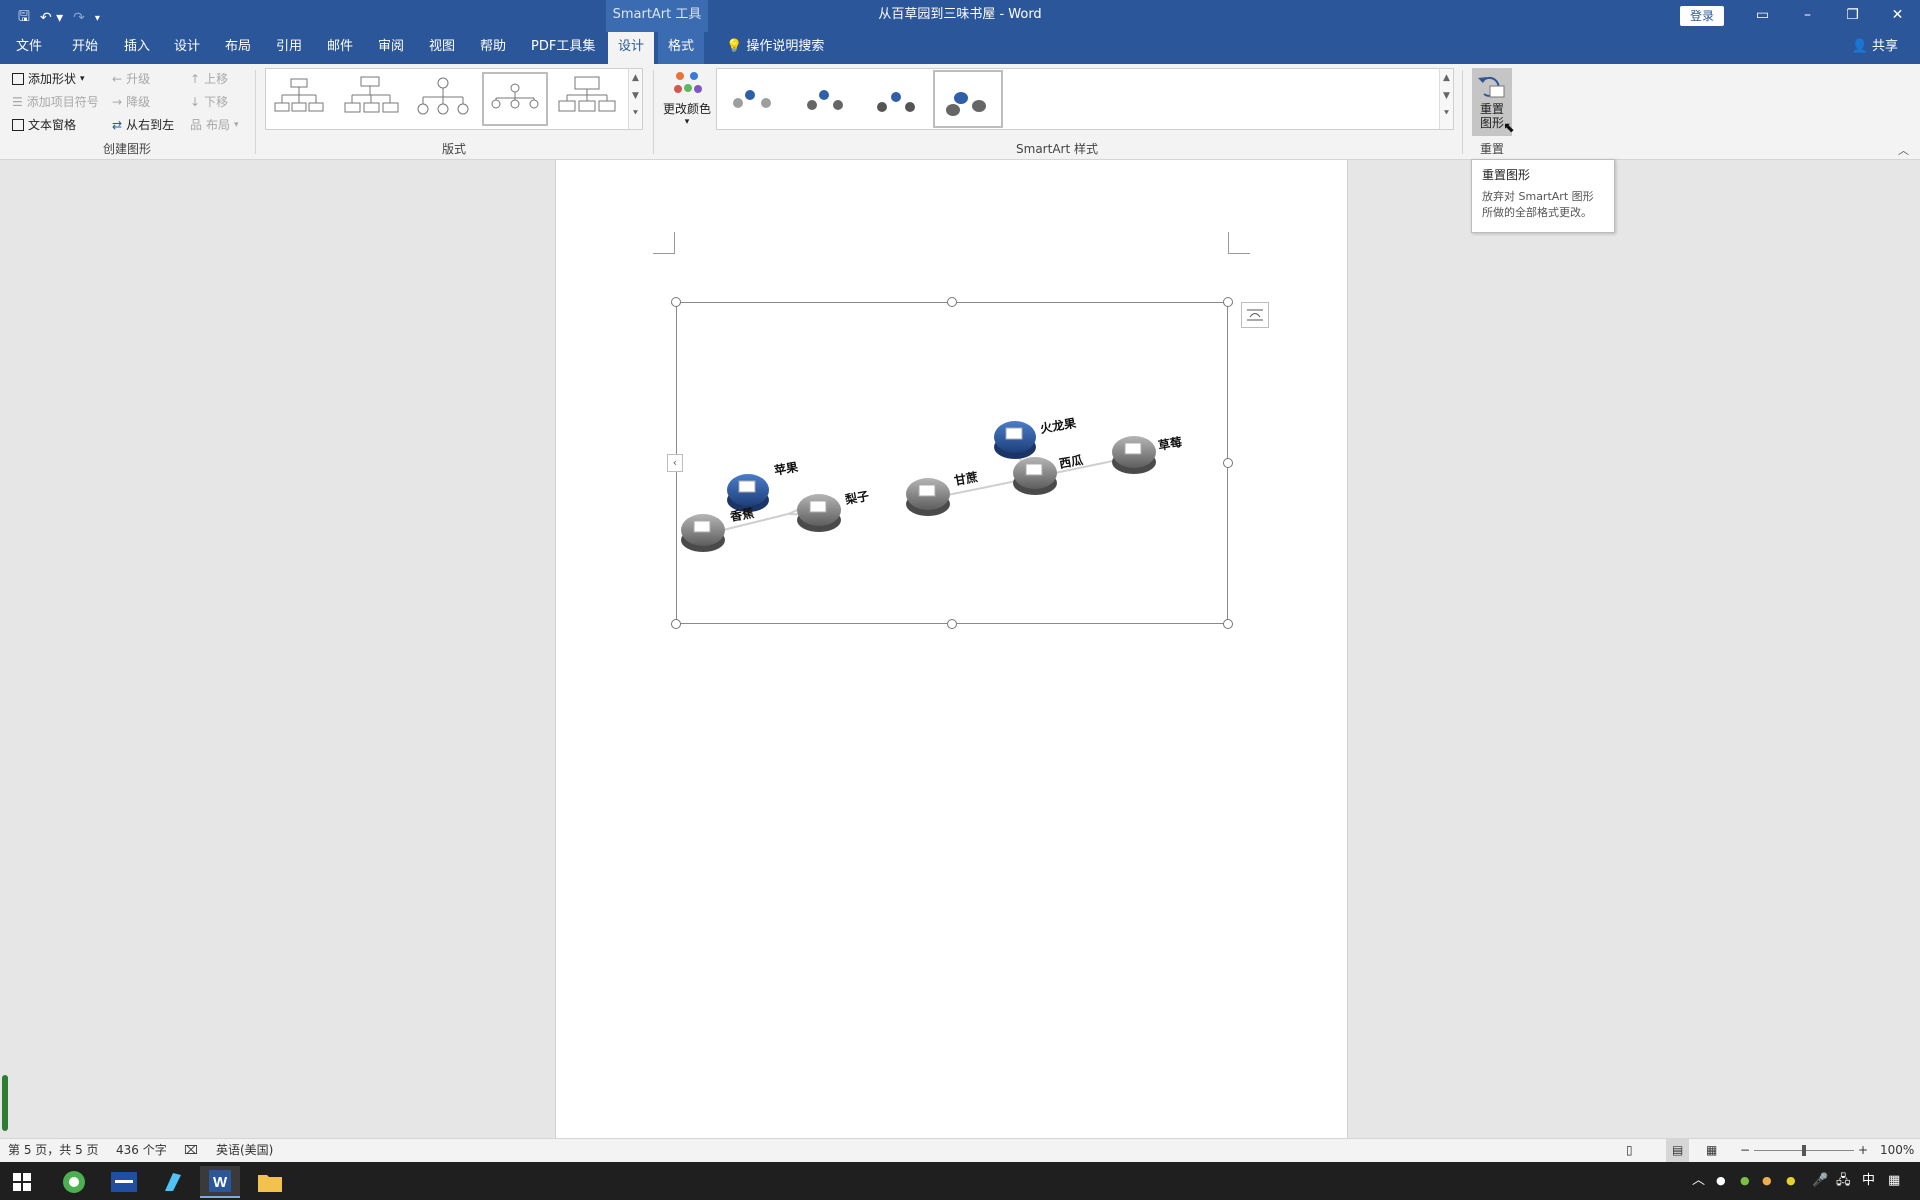 The width and height of the screenshot is (1920, 1200). I want to click on tab-mailings: 邮件, so click(340, 48).